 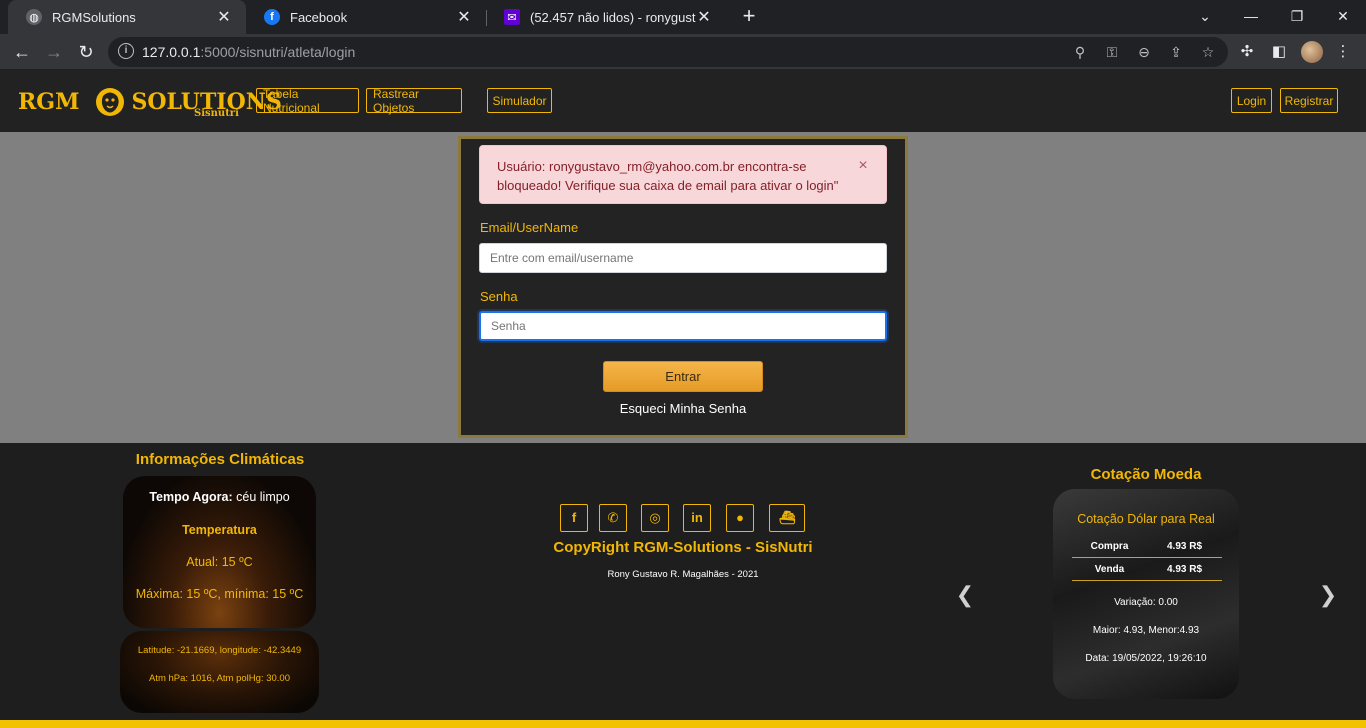 I want to click on tempo-agora-value: céu limpo, so click(x=263, y=497).